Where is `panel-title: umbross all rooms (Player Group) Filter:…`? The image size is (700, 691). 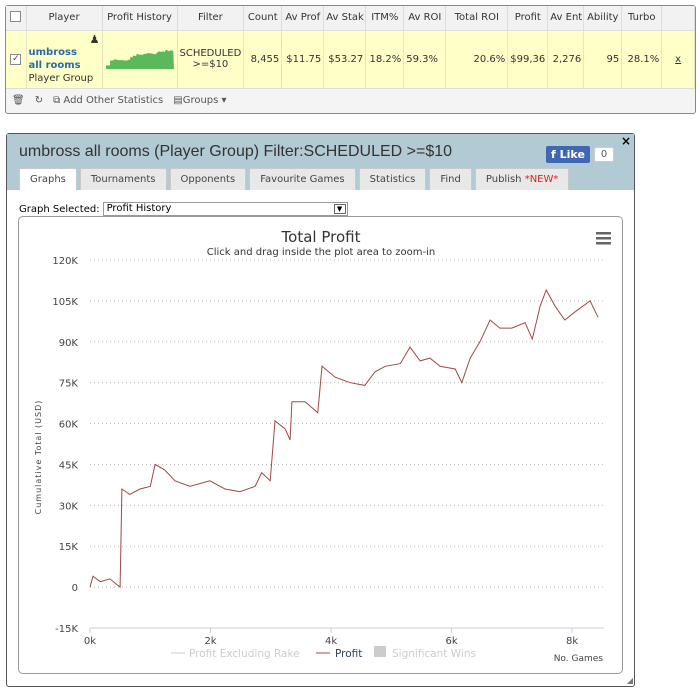
panel-title: umbross all rooms (Player Group) Filter:… is located at coordinates (236, 151).